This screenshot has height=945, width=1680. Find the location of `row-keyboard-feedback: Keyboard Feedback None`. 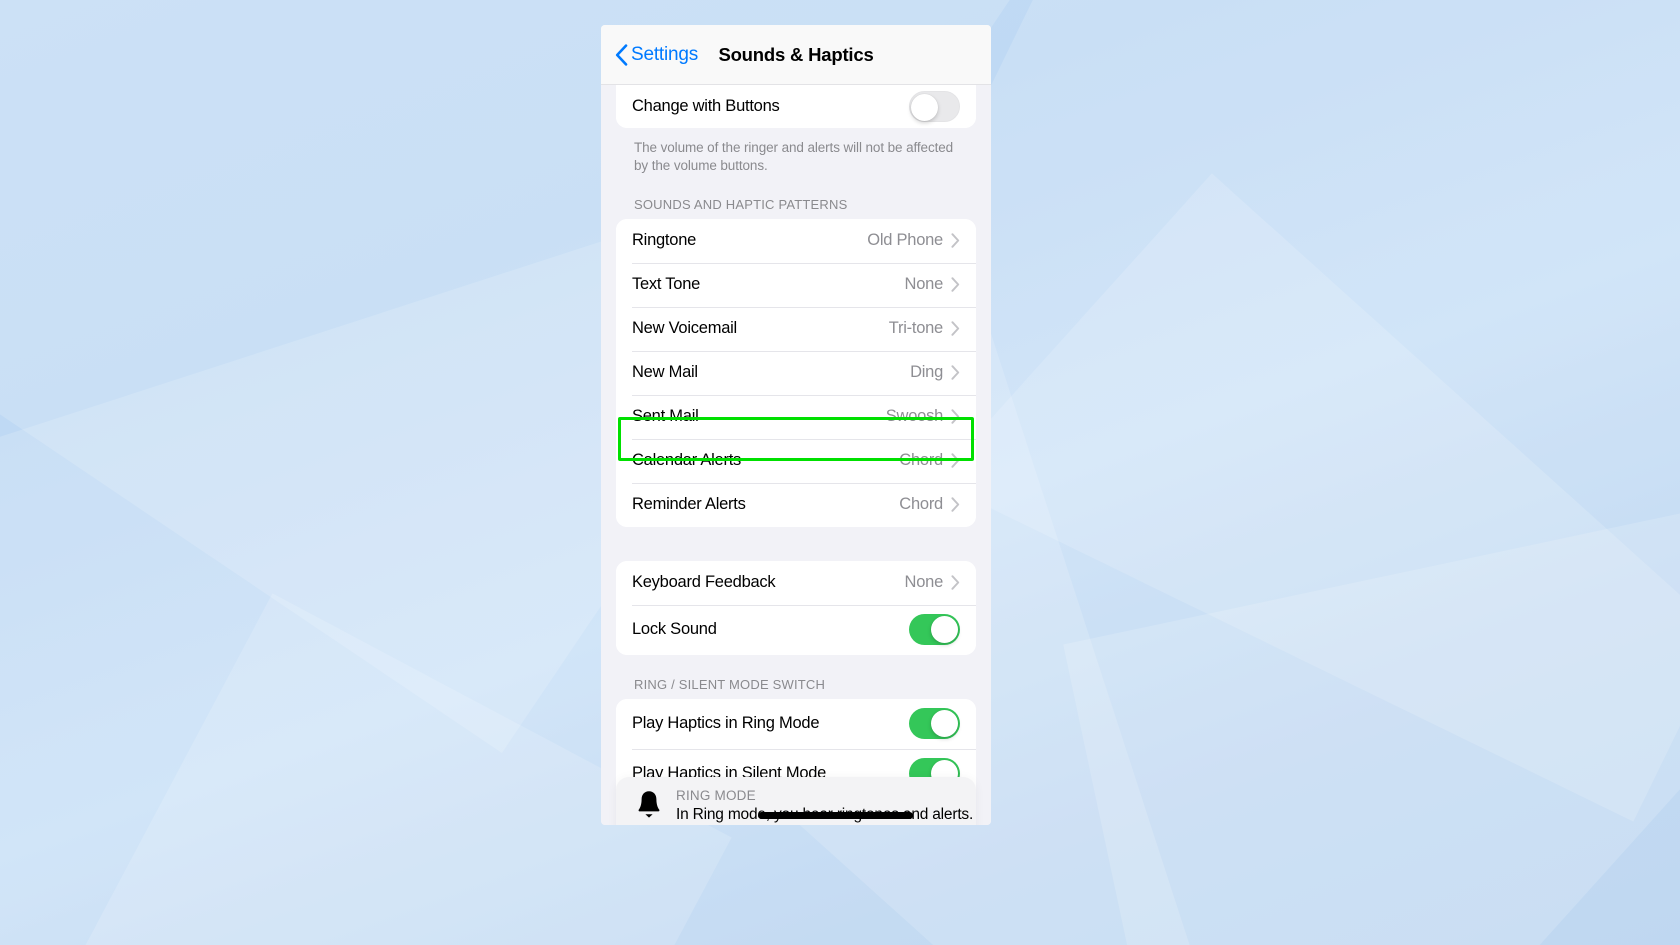

row-keyboard-feedback: Keyboard Feedback None is located at coordinates (796, 582).